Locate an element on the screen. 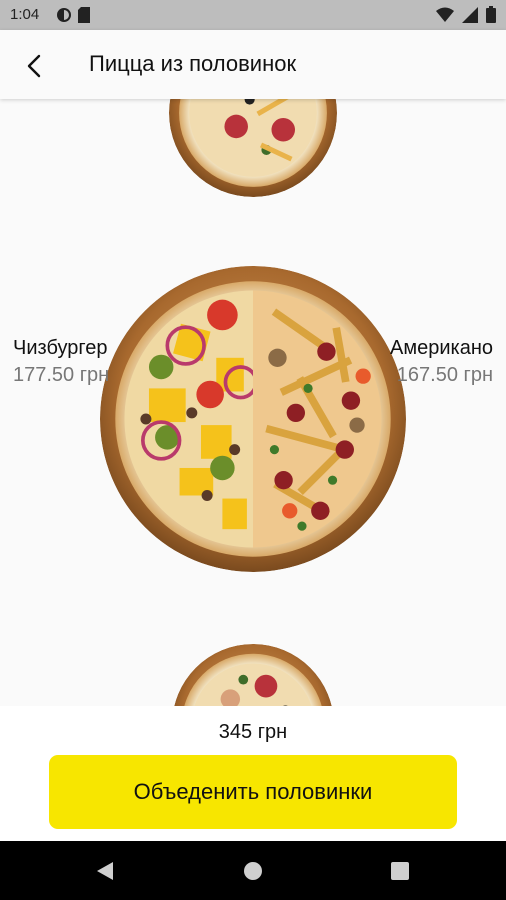  home-circle-icon is located at coordinates (253, 871).